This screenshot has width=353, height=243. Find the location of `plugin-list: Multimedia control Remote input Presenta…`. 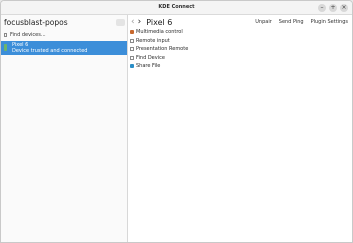

plugin-list: Multimedia control Remote input Presenta… is located at coordinates (159, 49).